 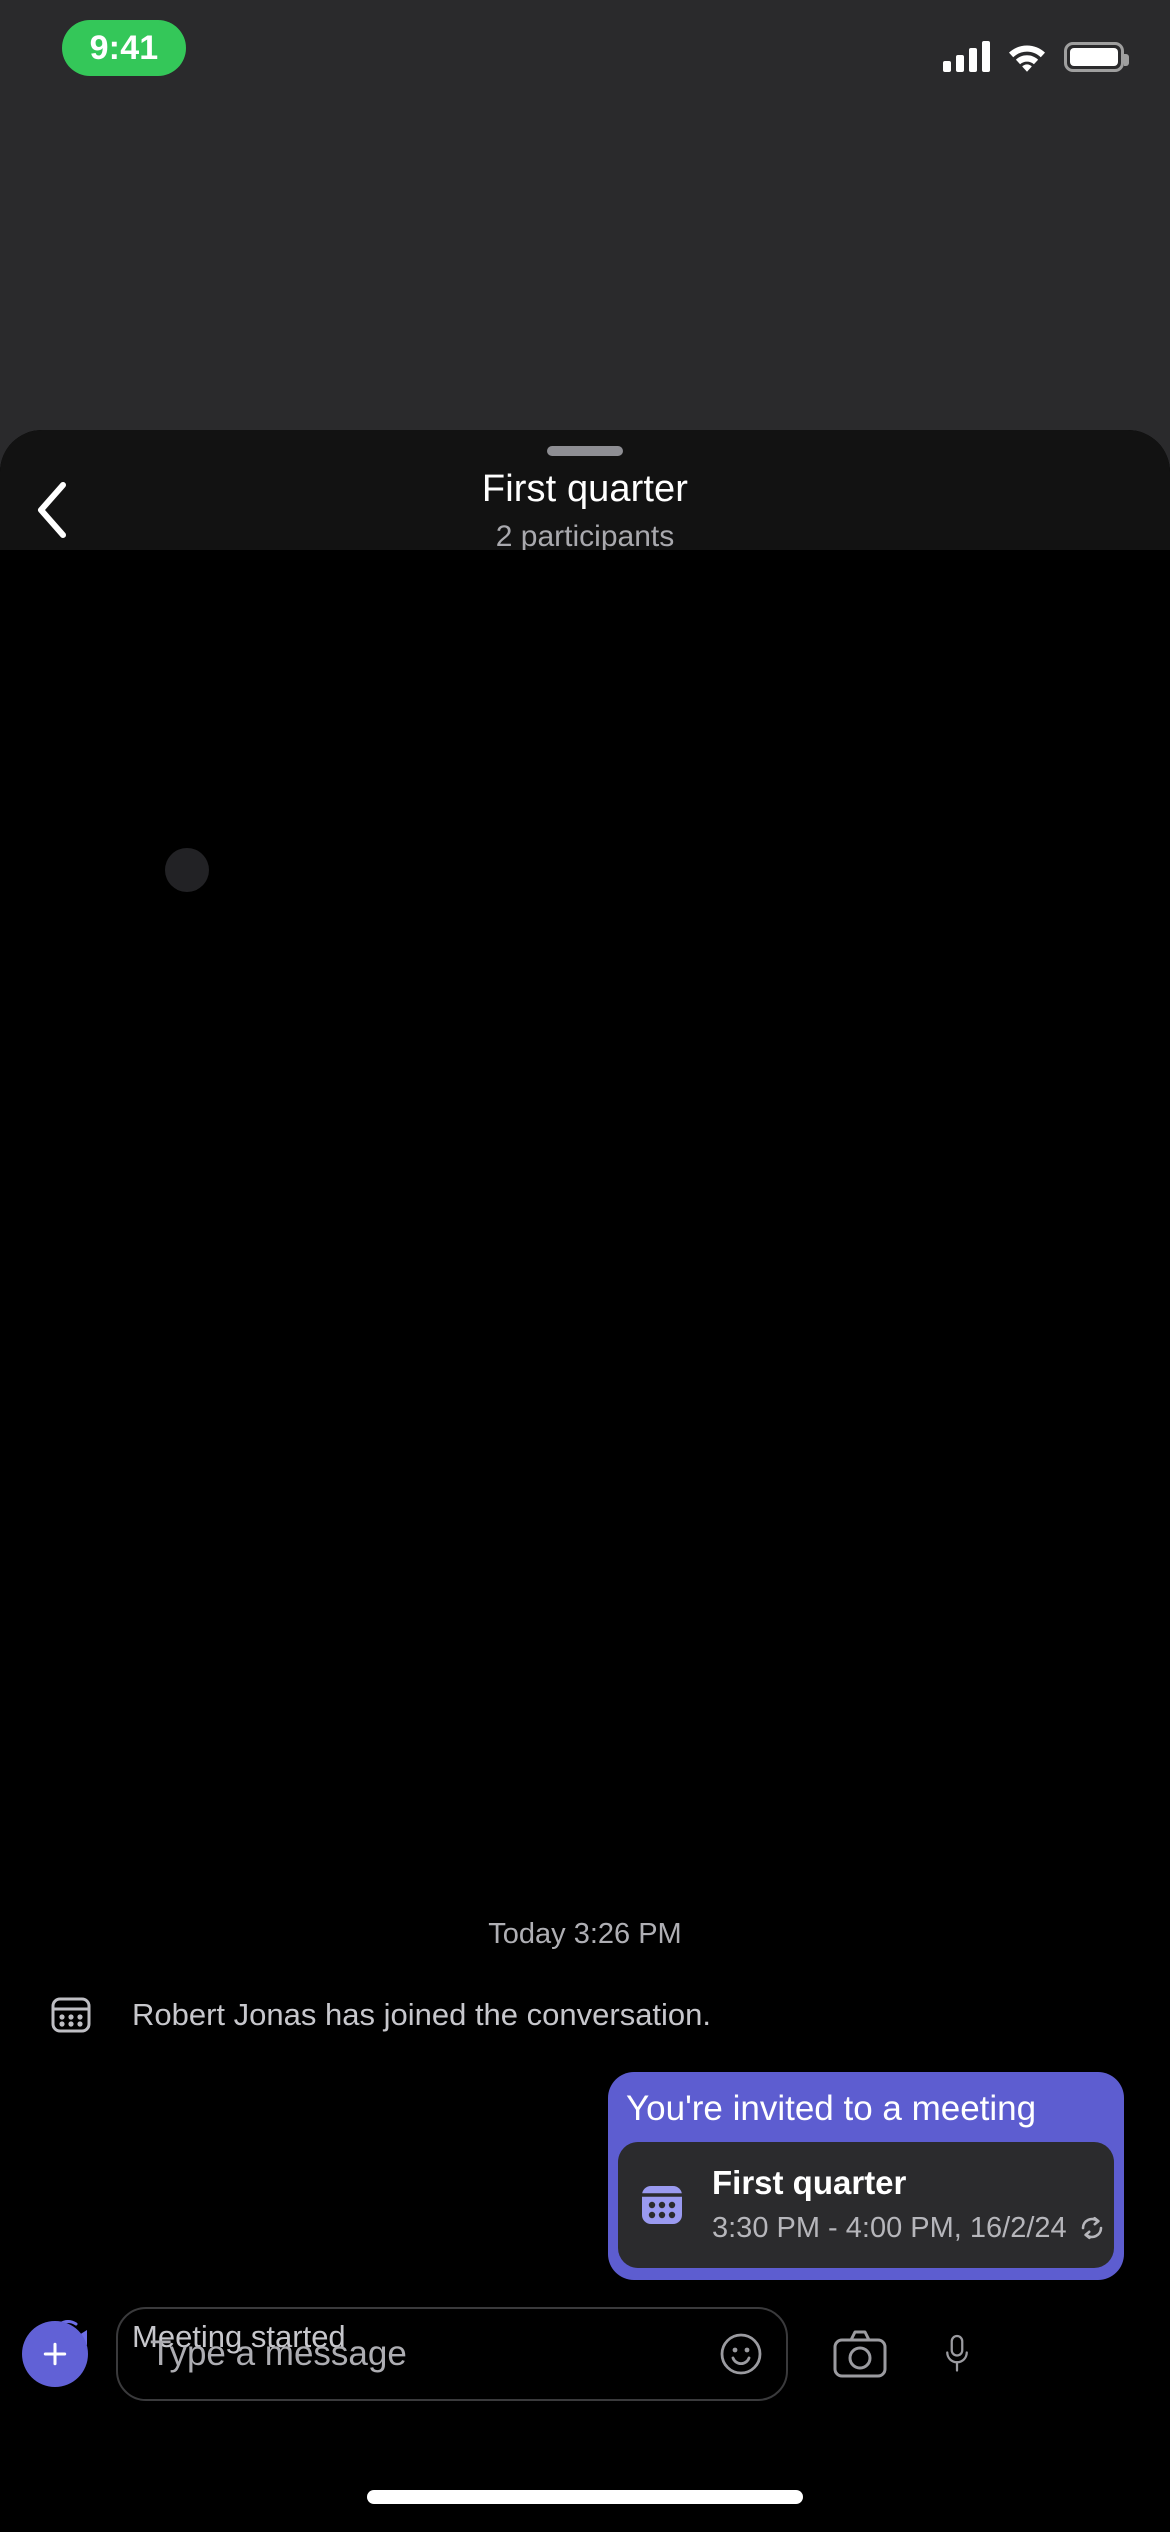 I want to click on meeting-time: 3:30 PM - 4:00 PM, 16/2/24, so click(x=889, y=2228).